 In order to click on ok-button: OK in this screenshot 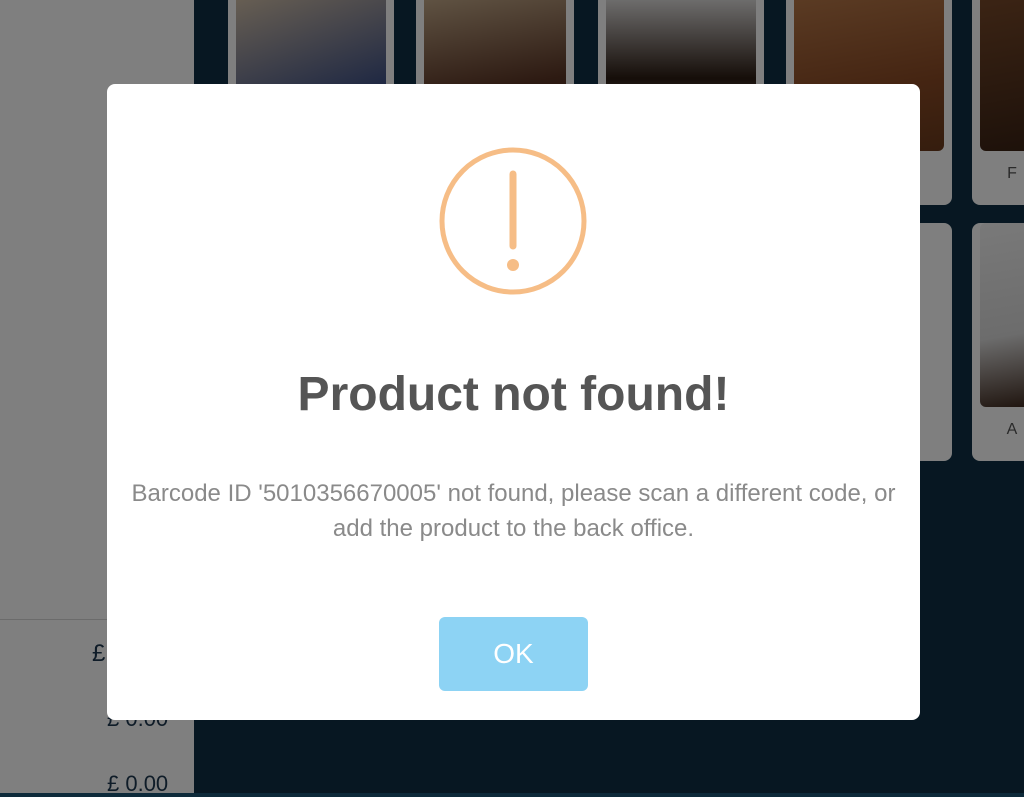, I will do `click(513, 654)`.